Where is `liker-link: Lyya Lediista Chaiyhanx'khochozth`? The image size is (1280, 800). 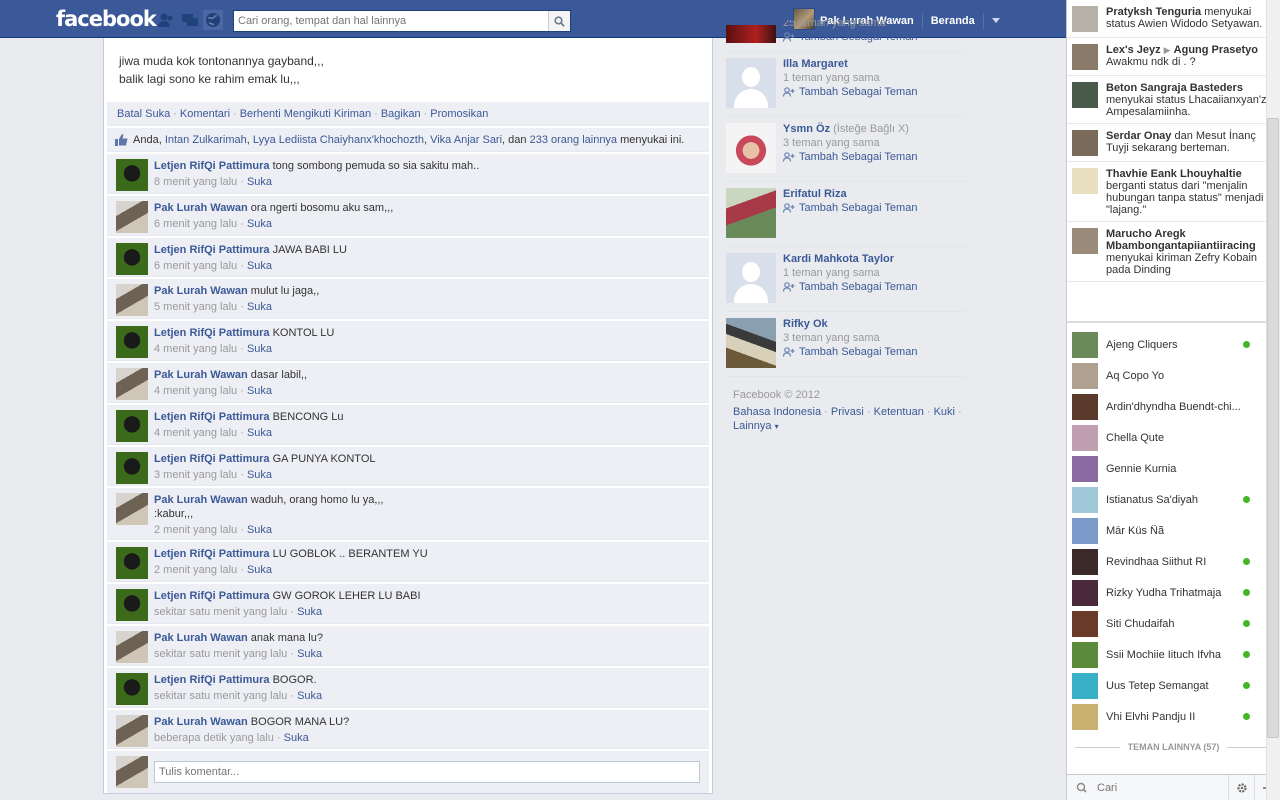
liker-link: Lyya Lediista Chaiyhanx'khochozth is located at coordinates (338, 140).